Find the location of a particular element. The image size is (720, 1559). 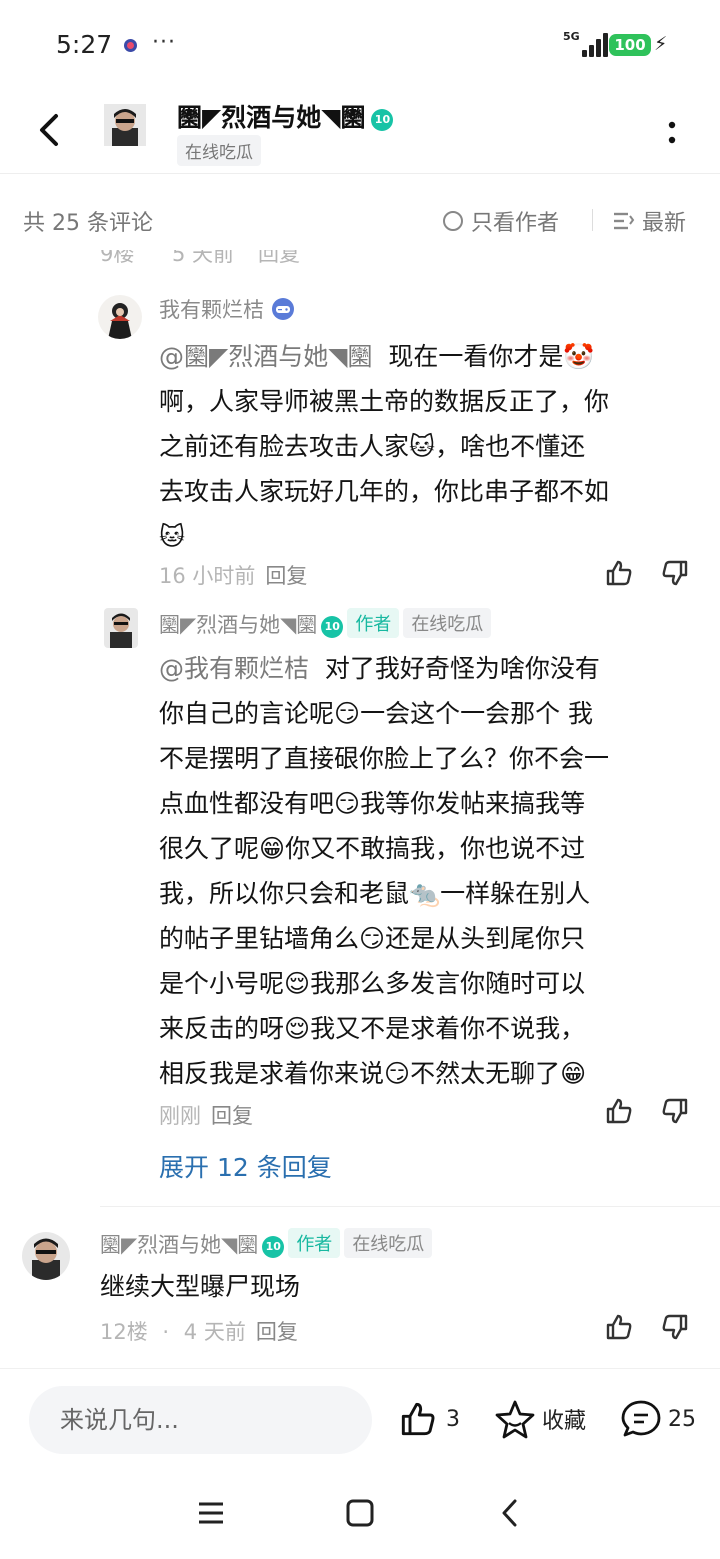

floor-number: 9楼 is located at coordinates (117, 258).